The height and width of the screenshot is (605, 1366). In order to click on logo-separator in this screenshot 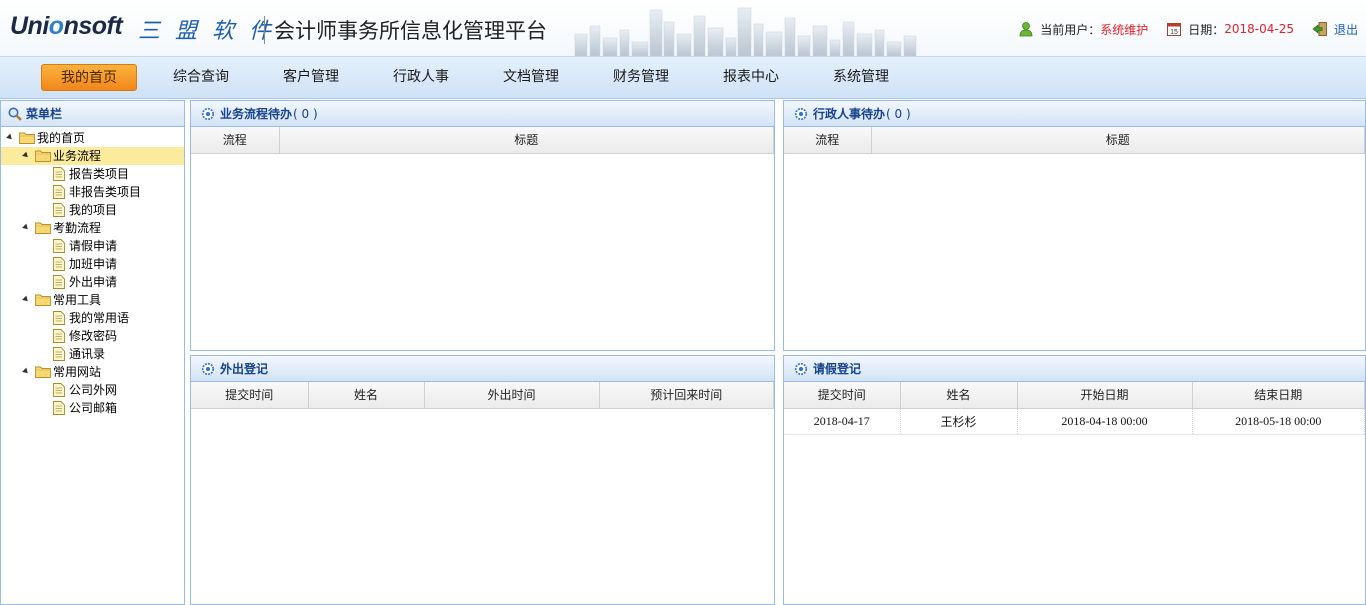, I will do `click(264, 30)`.